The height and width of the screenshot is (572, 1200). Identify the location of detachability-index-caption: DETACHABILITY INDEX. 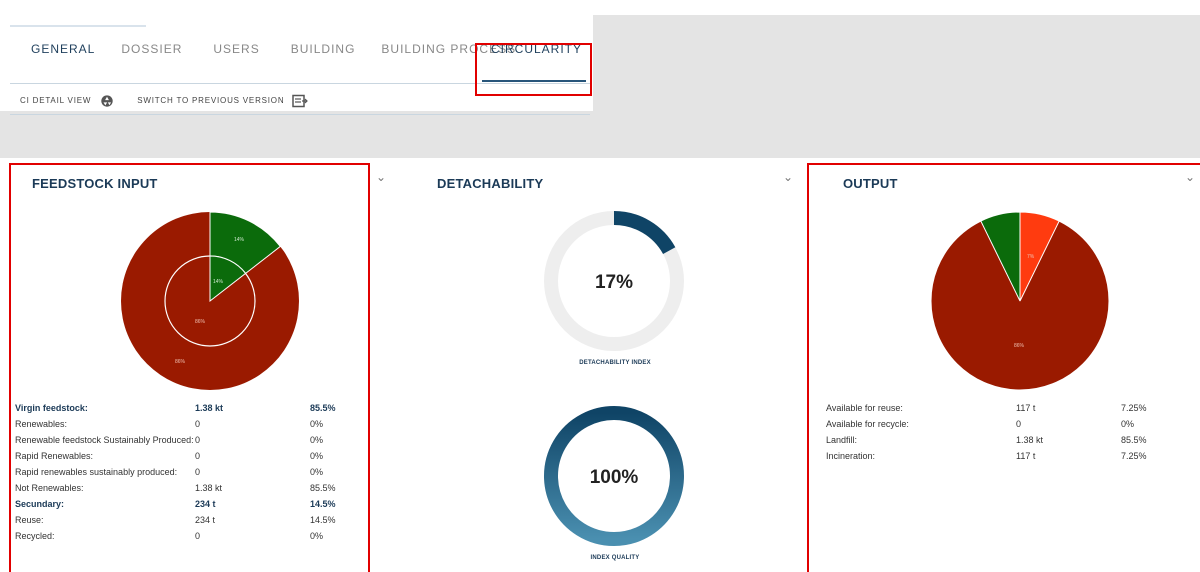
(615, 363).